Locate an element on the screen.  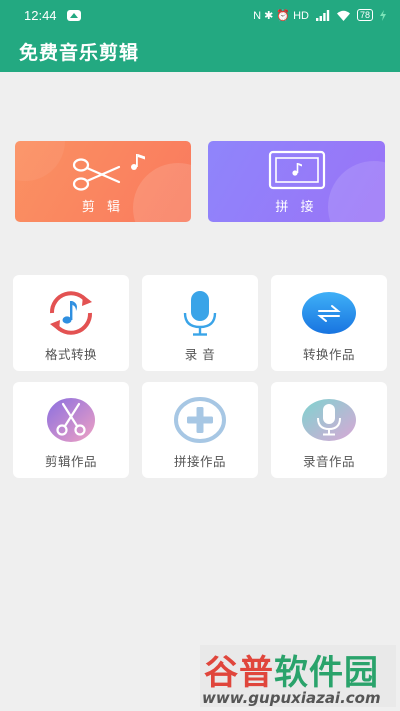
watermark-url: www.gupuxiazai.com is located at coordinates (291, 698).